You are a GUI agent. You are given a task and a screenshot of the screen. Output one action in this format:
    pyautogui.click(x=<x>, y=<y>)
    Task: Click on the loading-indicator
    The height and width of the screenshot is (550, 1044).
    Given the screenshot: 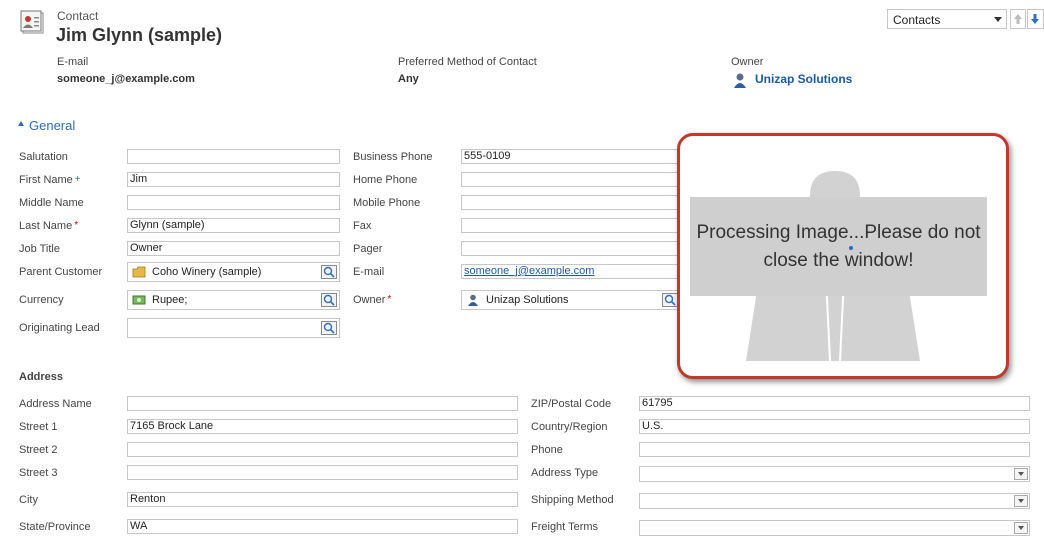 What is the action you would take?
    pyautogui.click(x=851, y=248)
    